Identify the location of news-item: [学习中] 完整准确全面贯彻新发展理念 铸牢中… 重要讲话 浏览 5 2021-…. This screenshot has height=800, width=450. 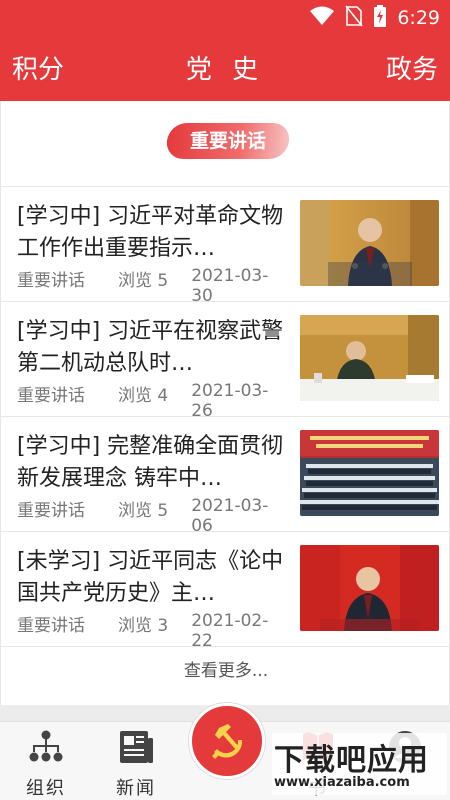
(225, 476).